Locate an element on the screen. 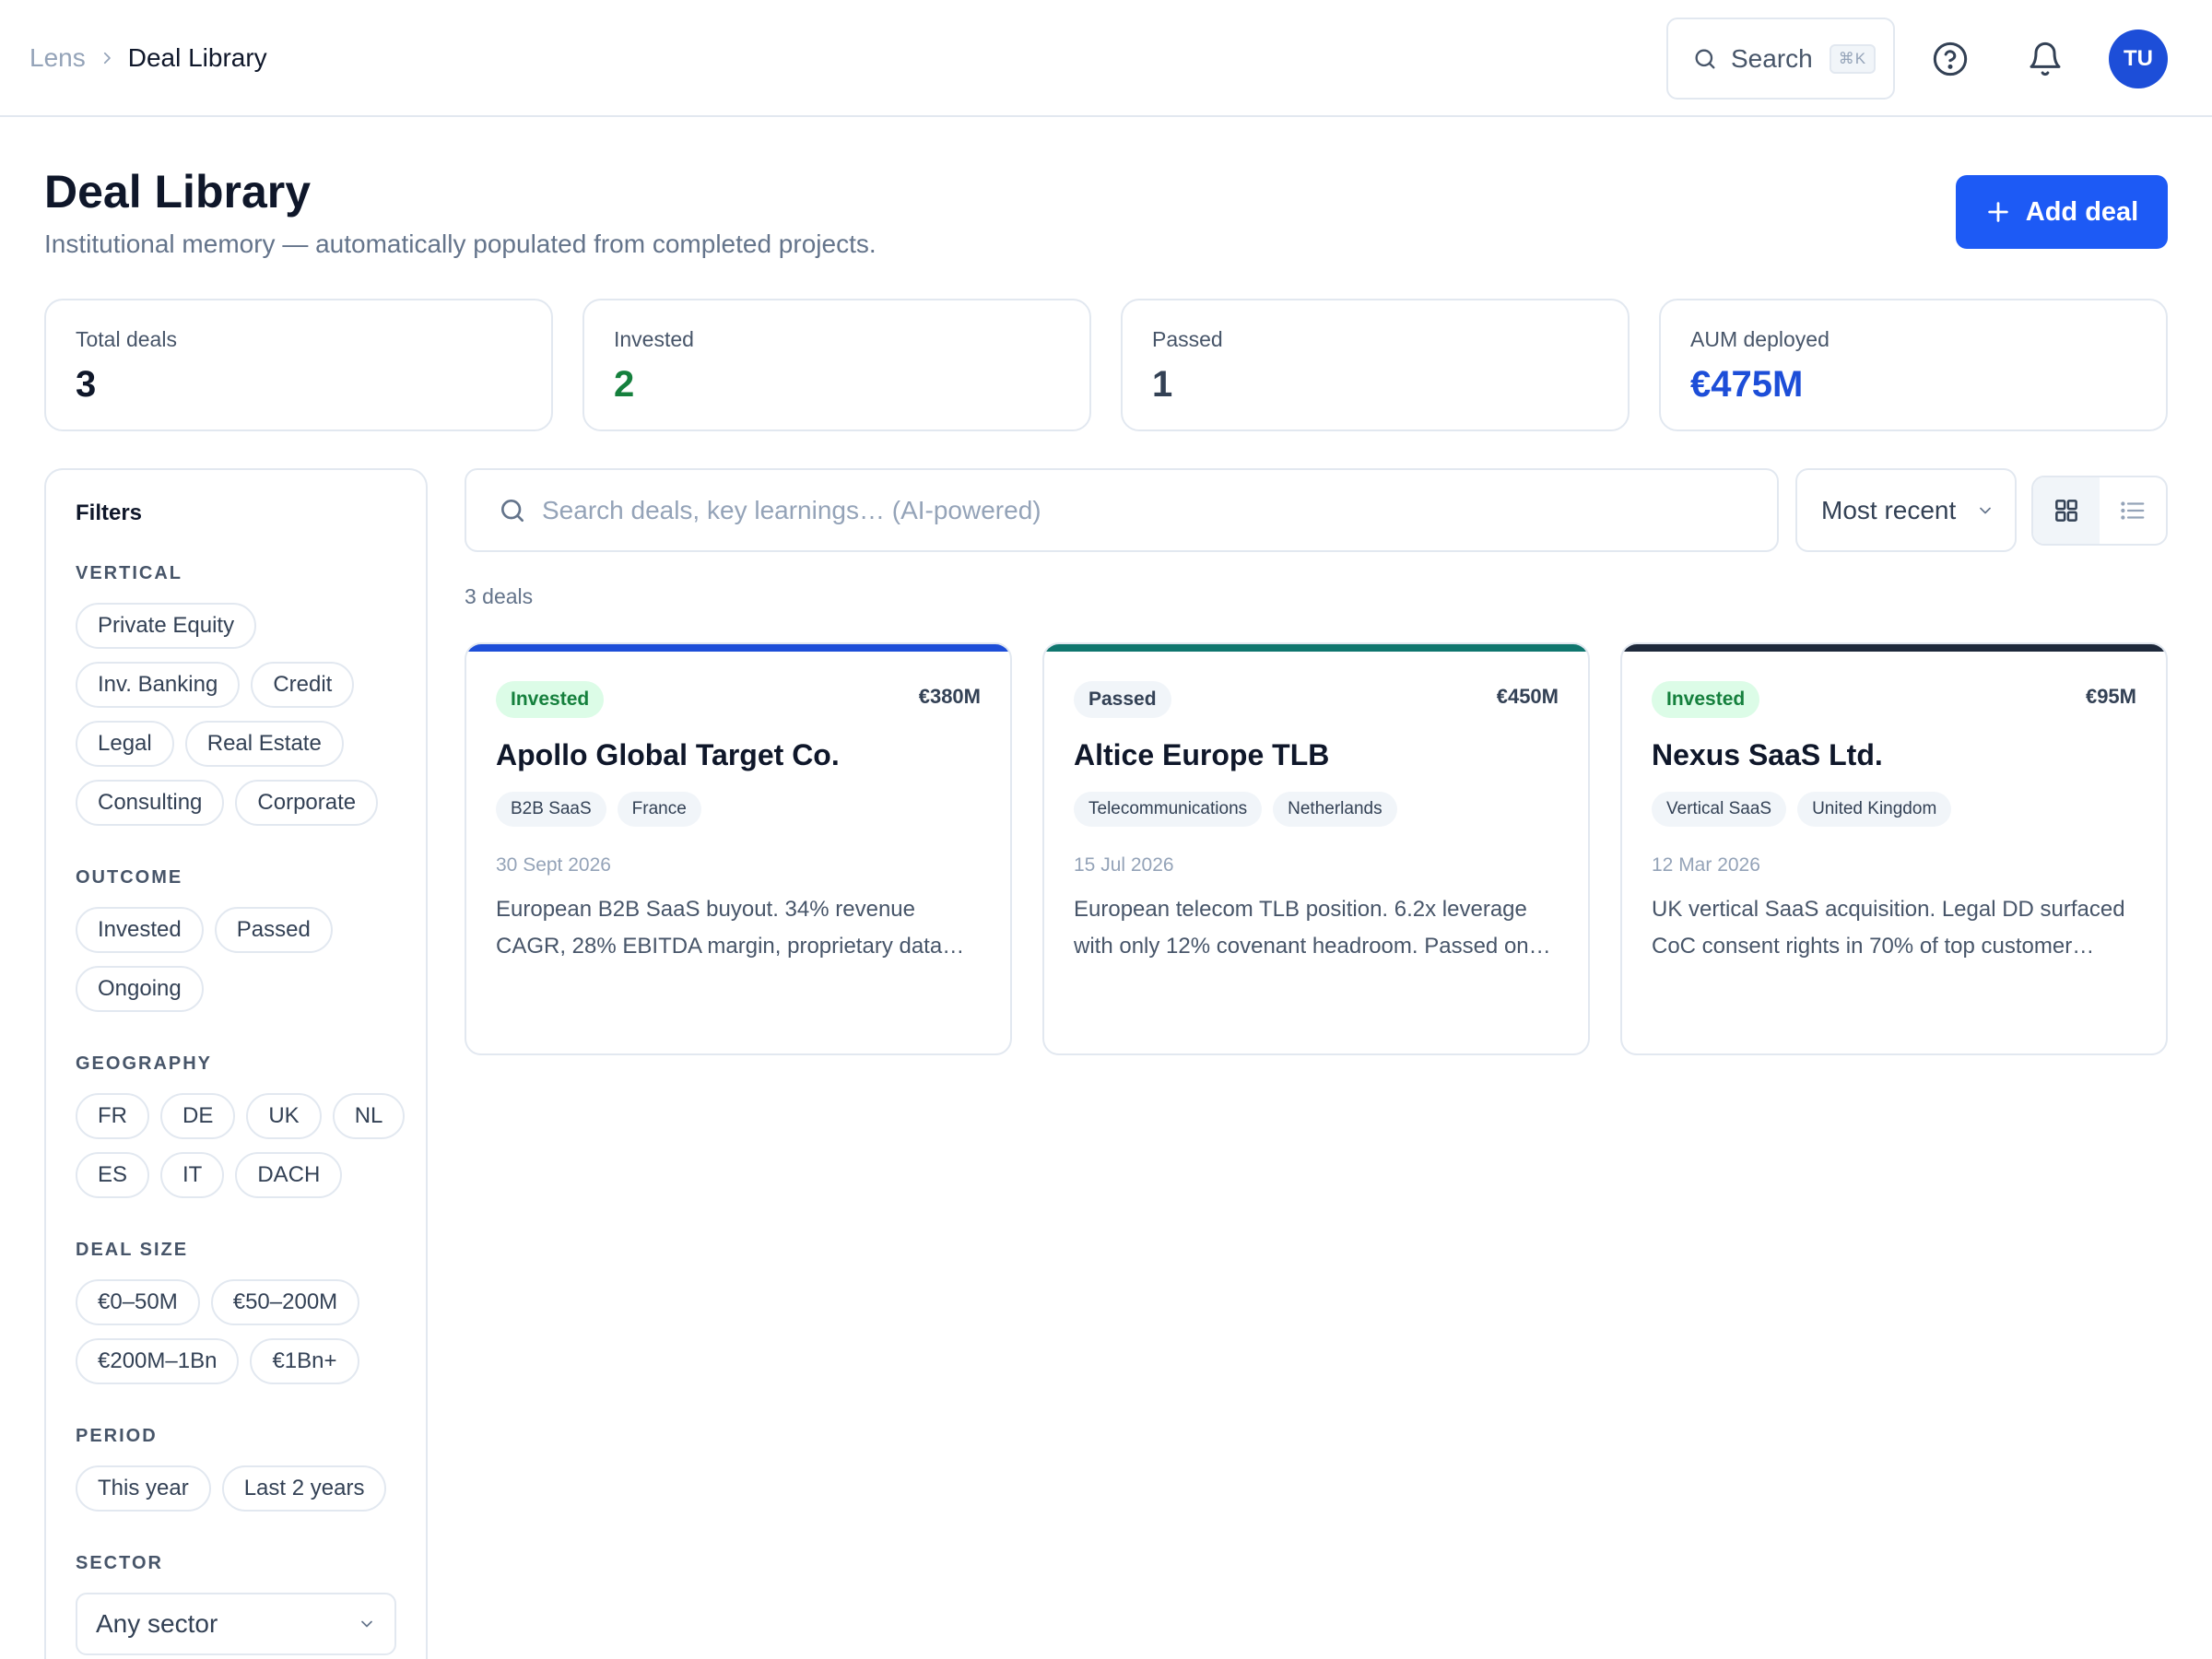  breadcrumb-current: Deal Library is located at coordinates (197, 57).